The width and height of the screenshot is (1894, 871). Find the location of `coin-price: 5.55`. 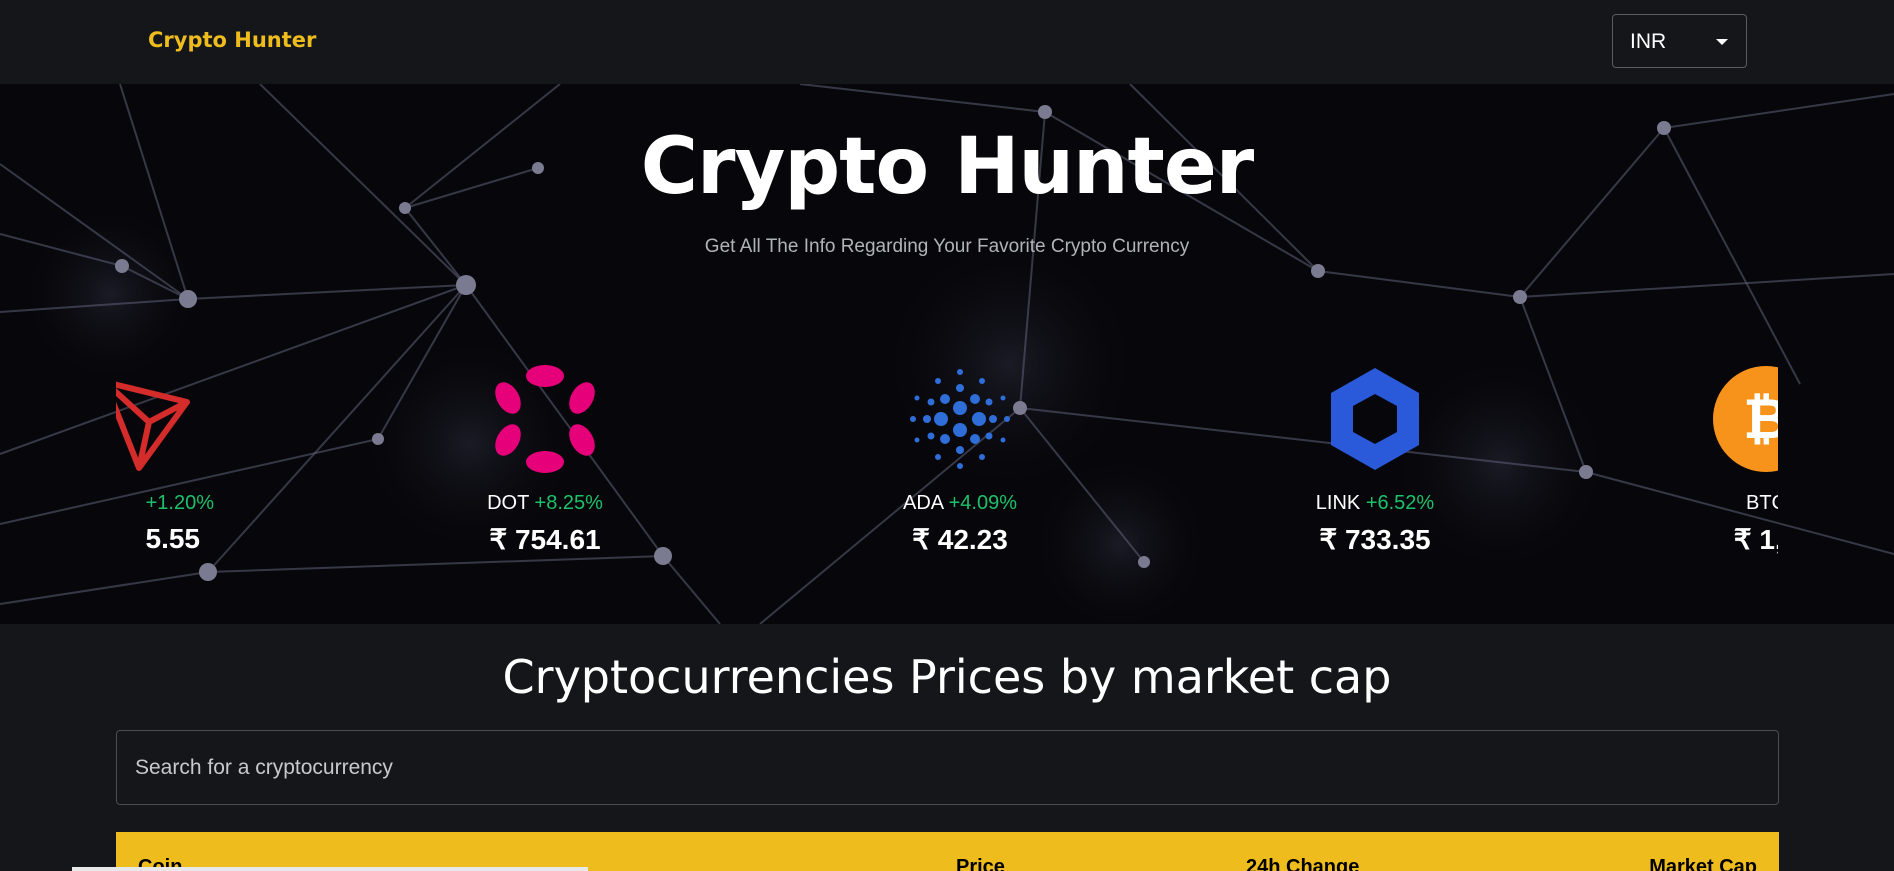

coin-price: 5.55 is located at coordinates (173, 538).